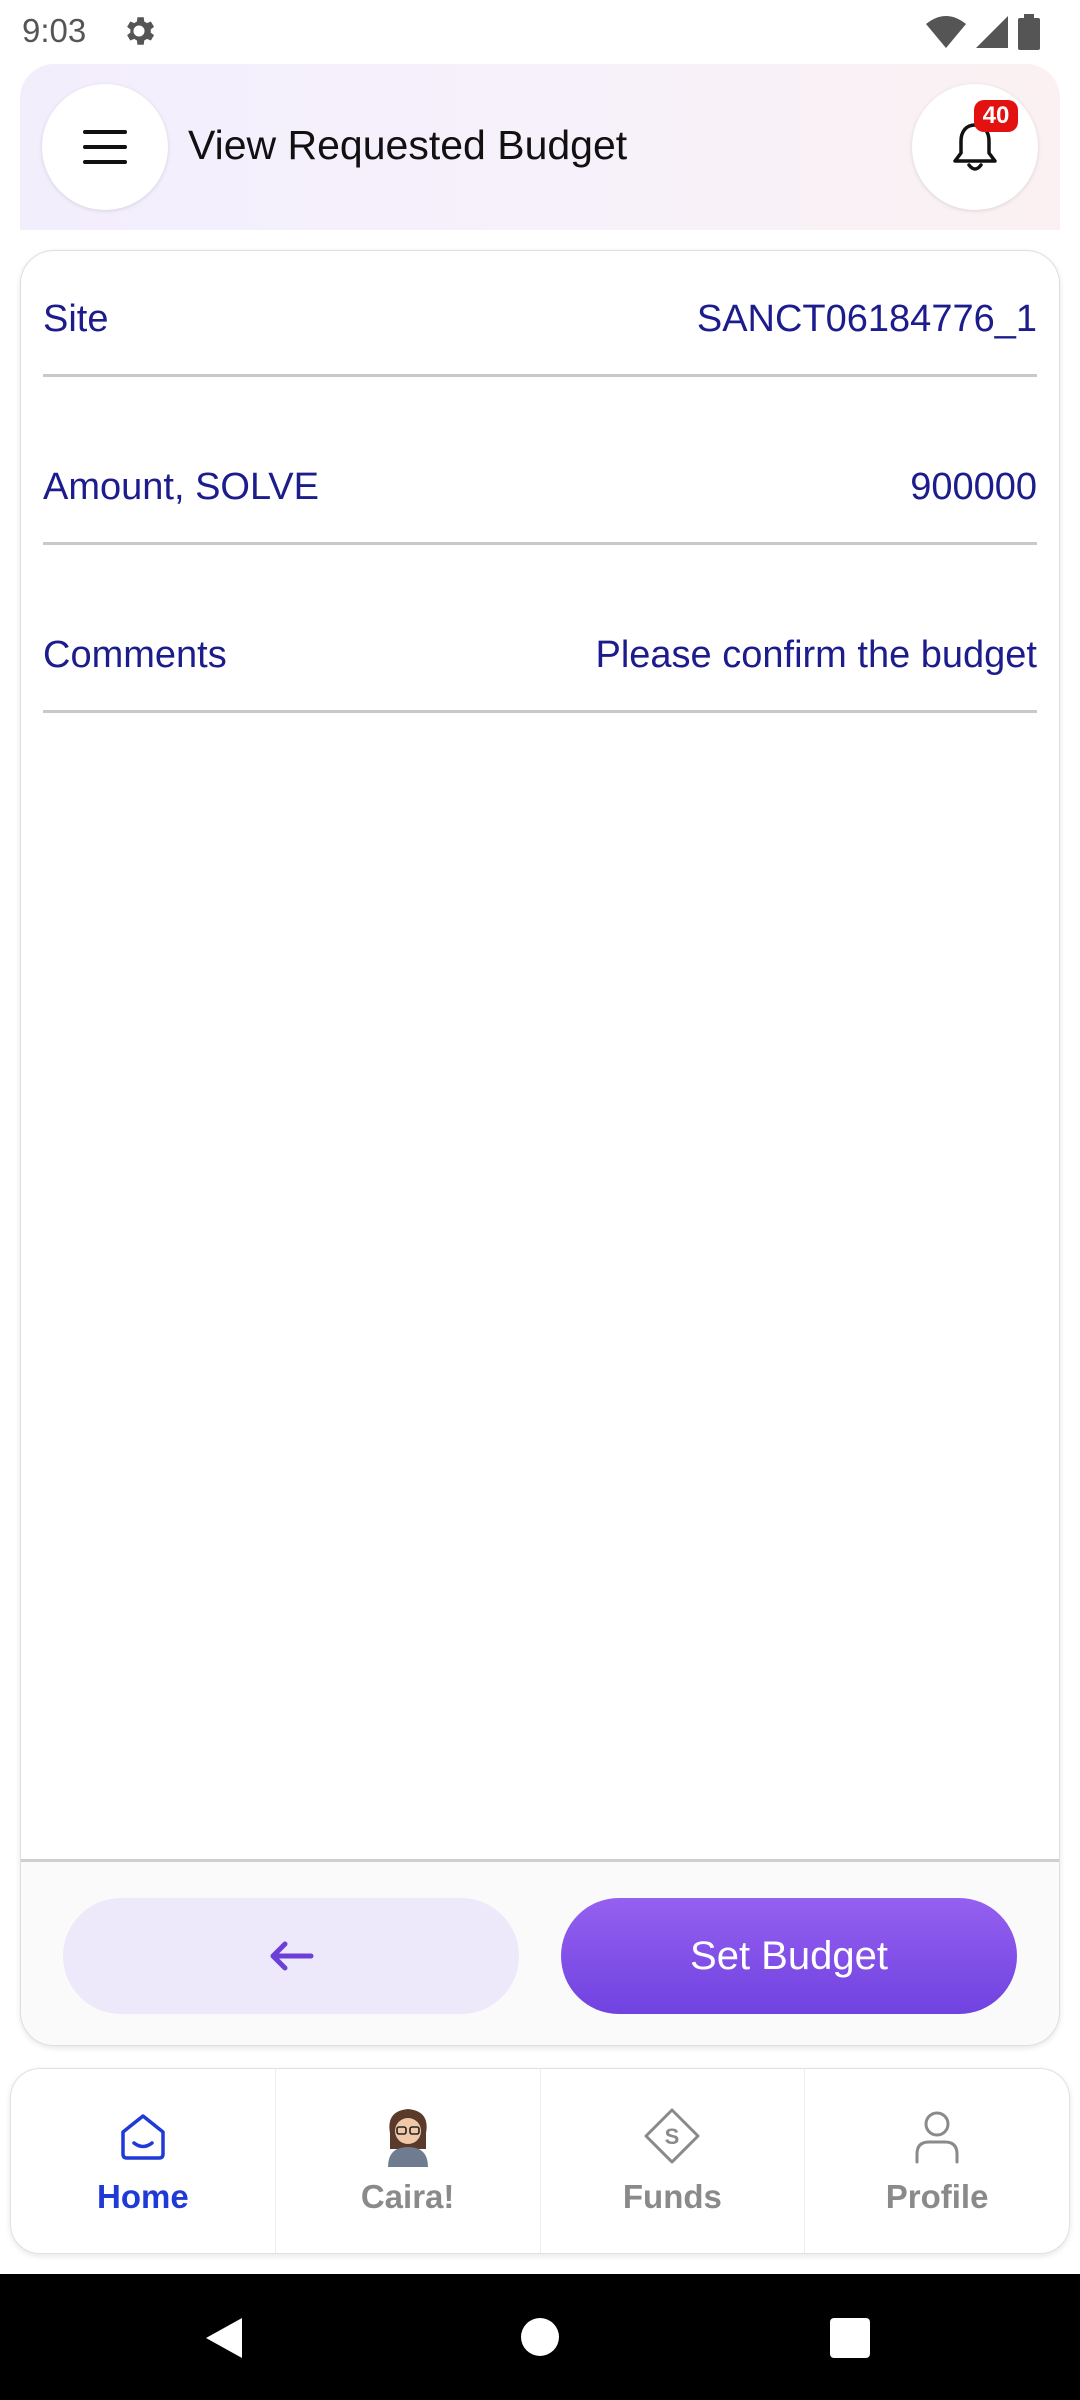 The width and height of the screenshot is (1080, 2400). Describe the element at coordinates (850, 2338) in the screenshot. I see `system-recents-icon` at that location.